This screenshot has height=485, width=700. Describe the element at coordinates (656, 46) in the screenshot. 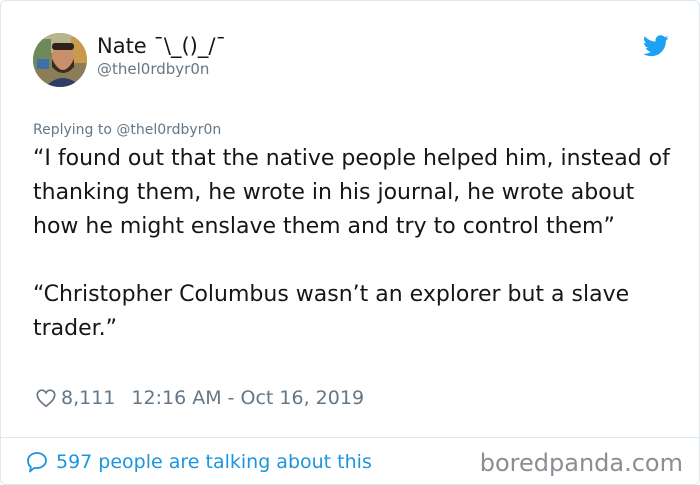

I see `twitter-bird-icon` at that location.